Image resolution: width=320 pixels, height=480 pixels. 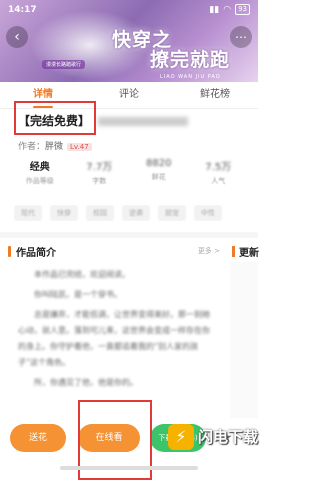 I want to click on genre-tag: 现代, so click(x=28, y=213).